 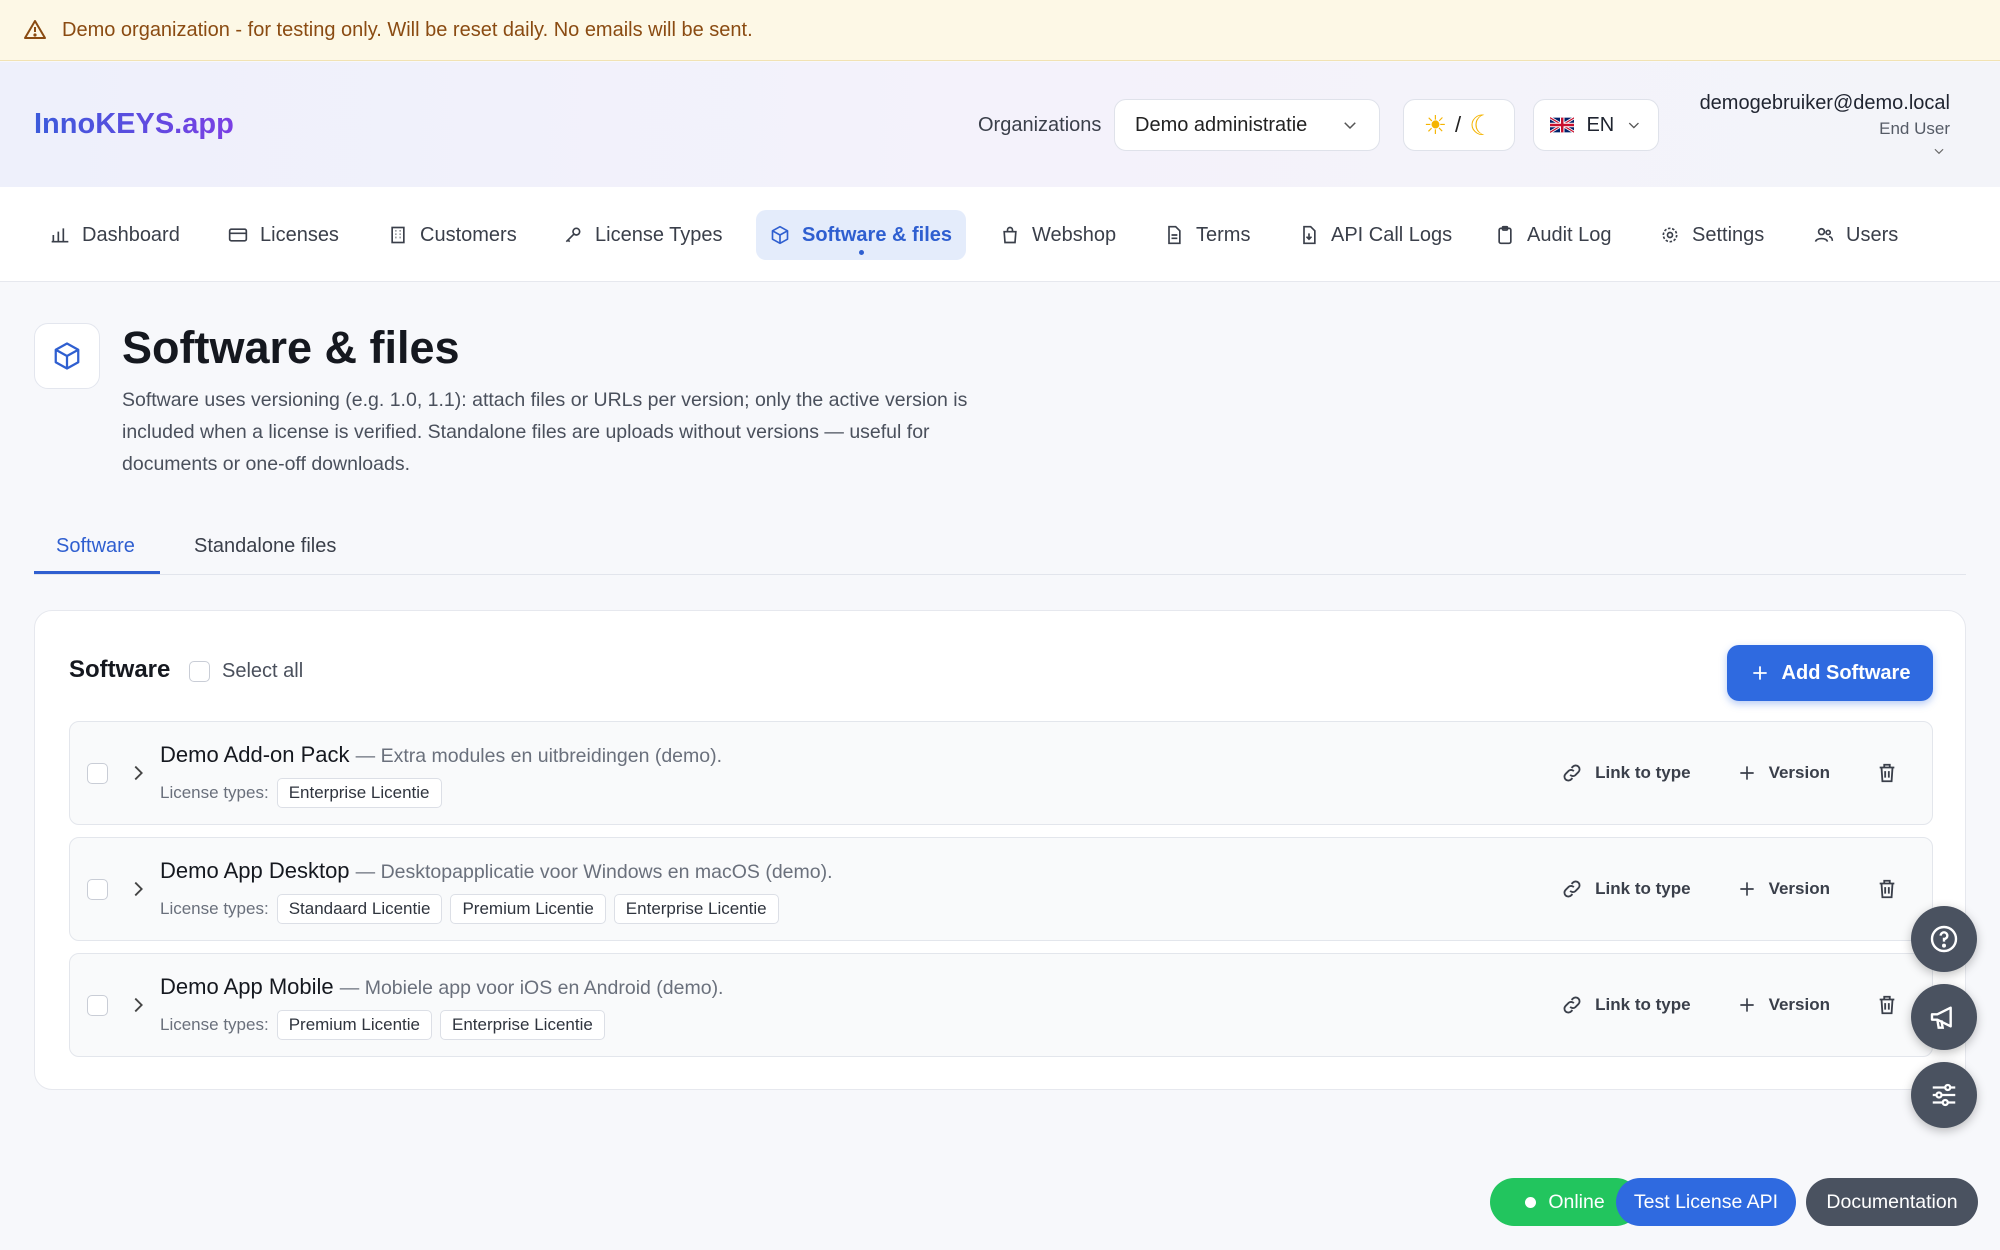 What do you see at coordinates (1482, 125) in the screenshot?
I see `moon-icon: ☾` at bounding box center [1482, 125].